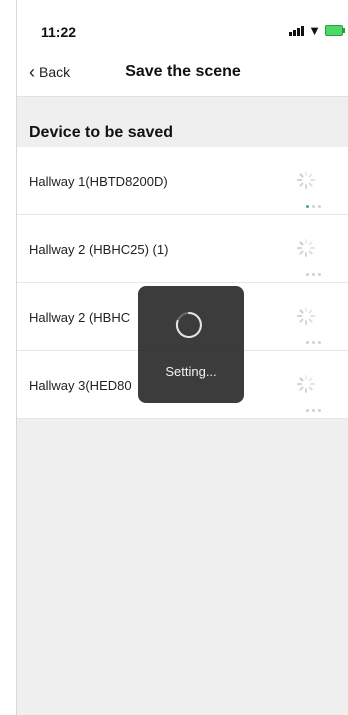 The image size is (348, 715). I want to click on wifi-icon: ▼, so click(314, 30).